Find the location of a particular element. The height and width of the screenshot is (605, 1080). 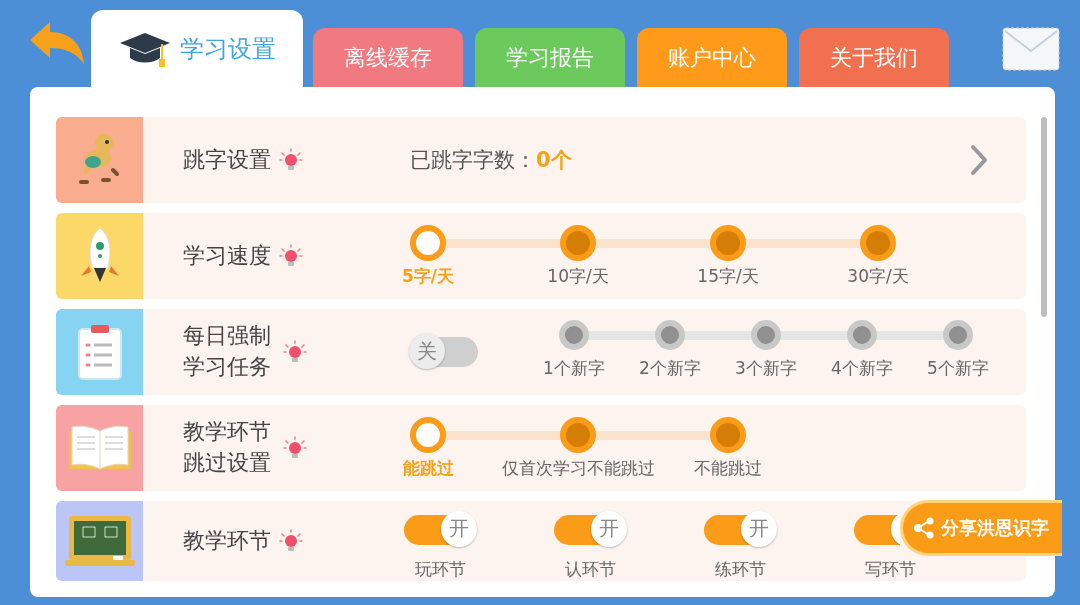

step-label: 4个新字 is located at coordinates (862, 368).